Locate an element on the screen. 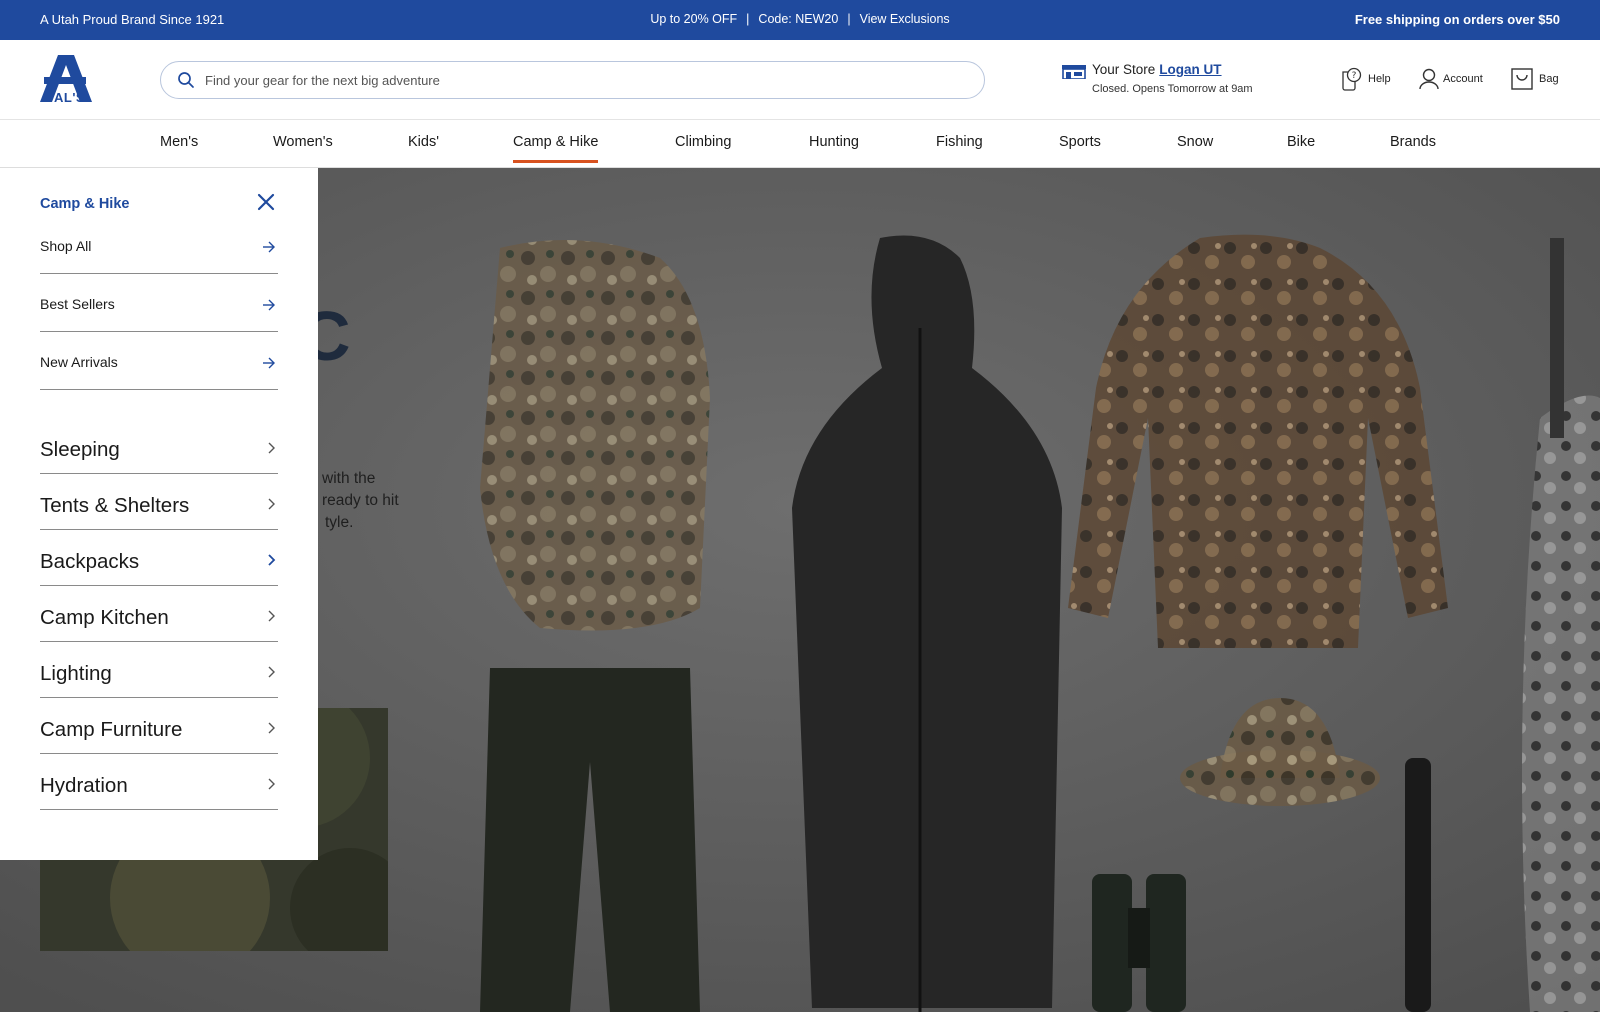 This screenshot has height=1012, width=1600. account-icon is located at coordinates (1429, 79).